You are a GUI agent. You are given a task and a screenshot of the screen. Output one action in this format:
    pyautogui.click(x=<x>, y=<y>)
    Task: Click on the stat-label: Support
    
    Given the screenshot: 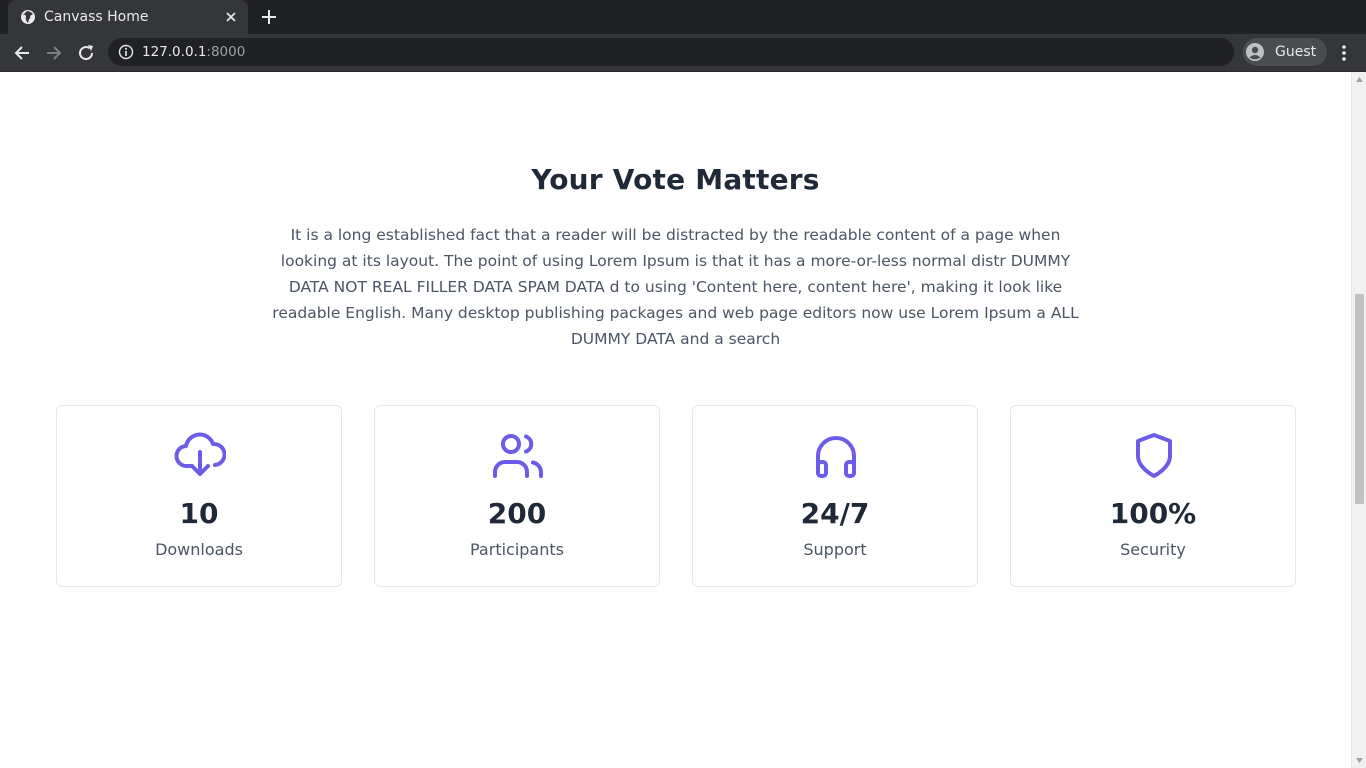 What is the action you would take?
    pyautogui.click(x=835, y=549)
    